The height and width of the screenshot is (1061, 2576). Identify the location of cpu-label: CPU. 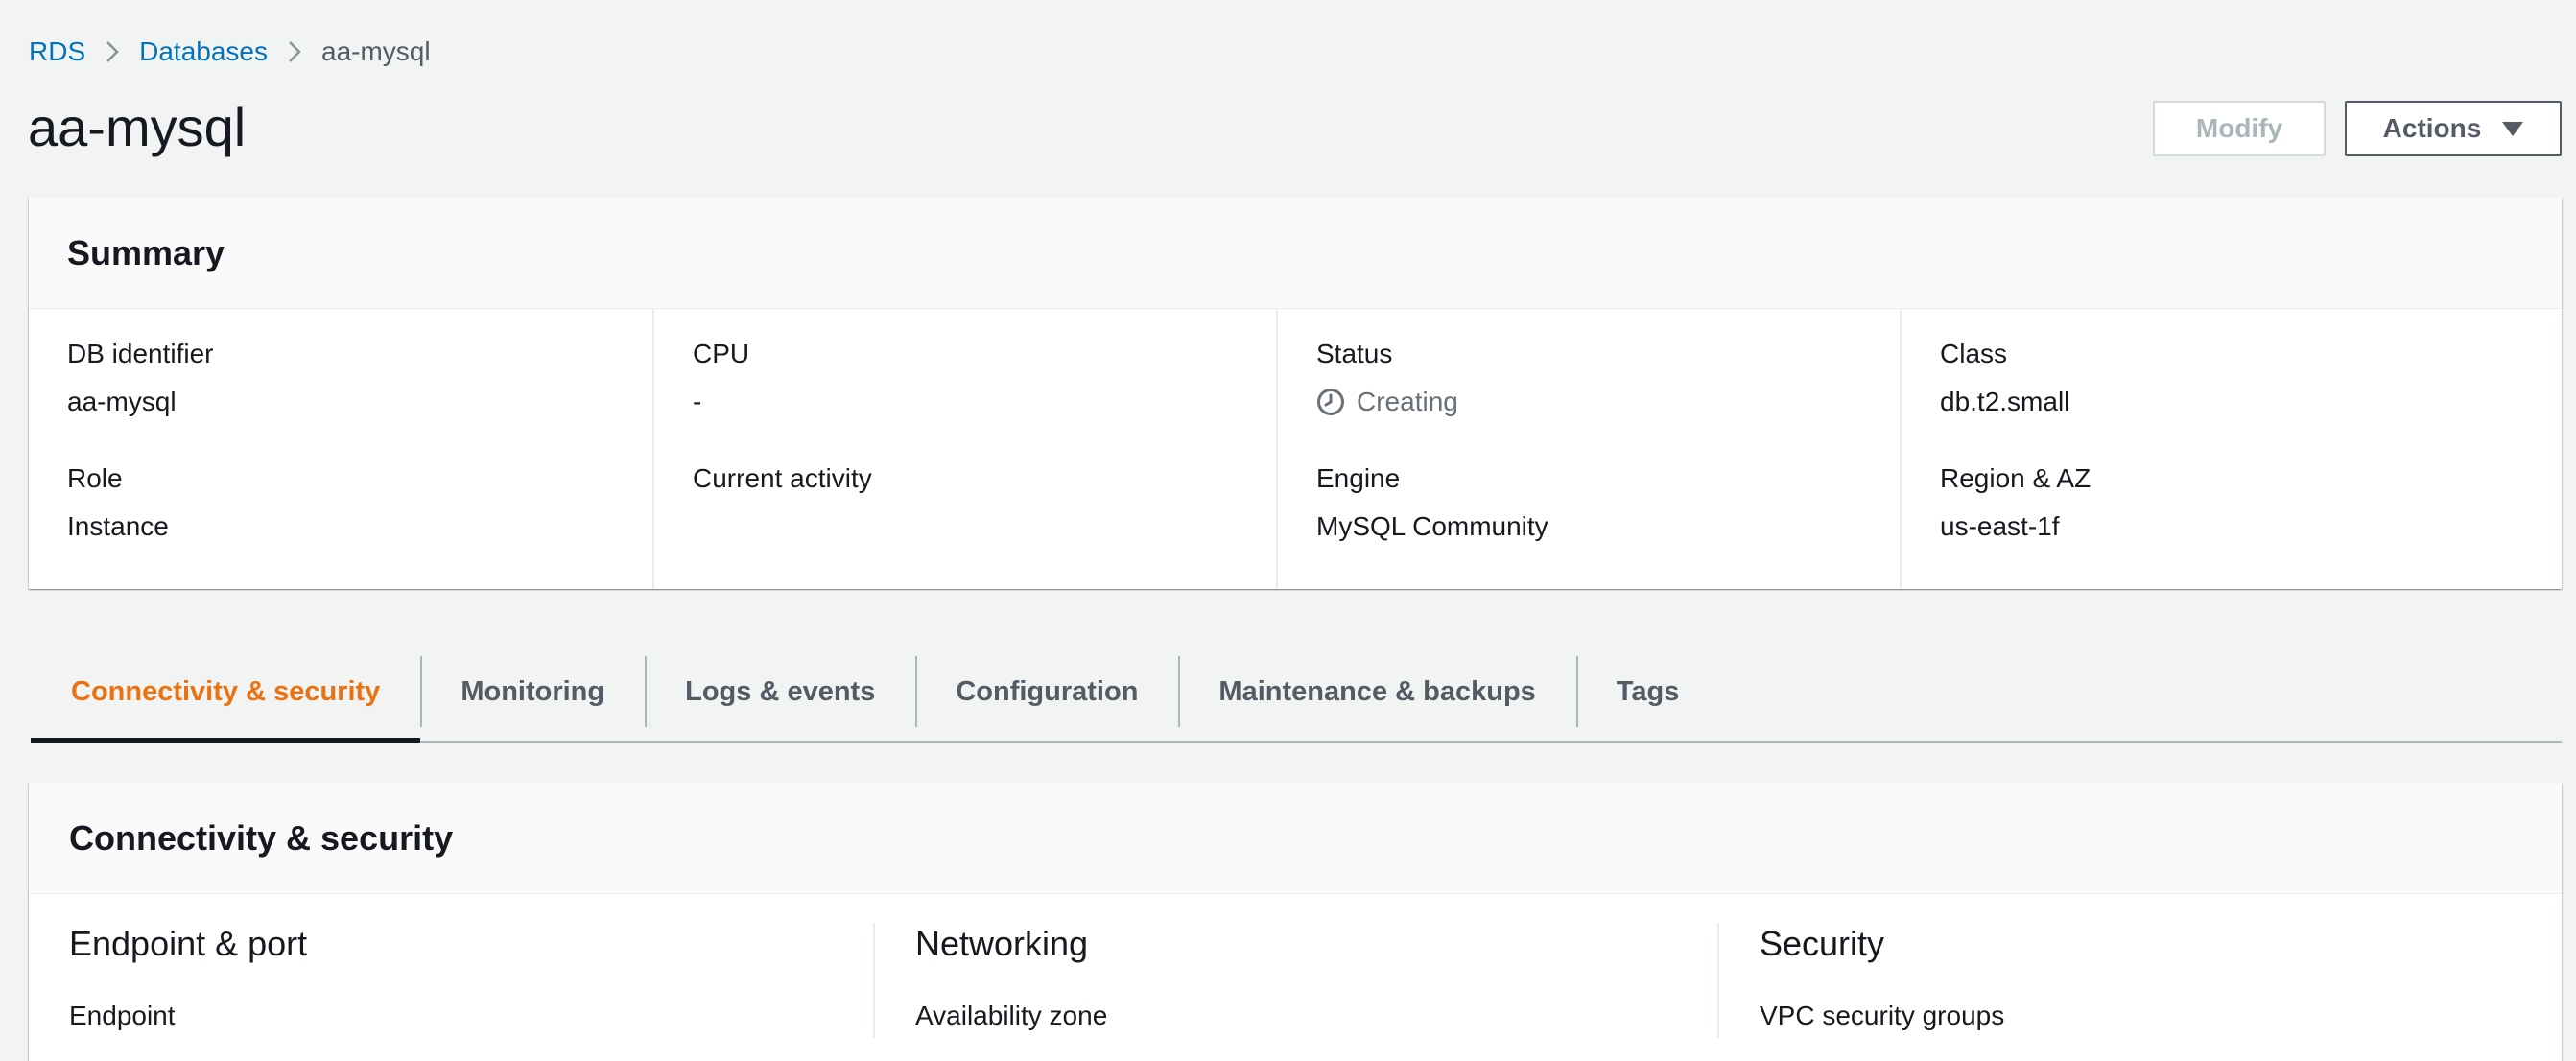
(722, 353).